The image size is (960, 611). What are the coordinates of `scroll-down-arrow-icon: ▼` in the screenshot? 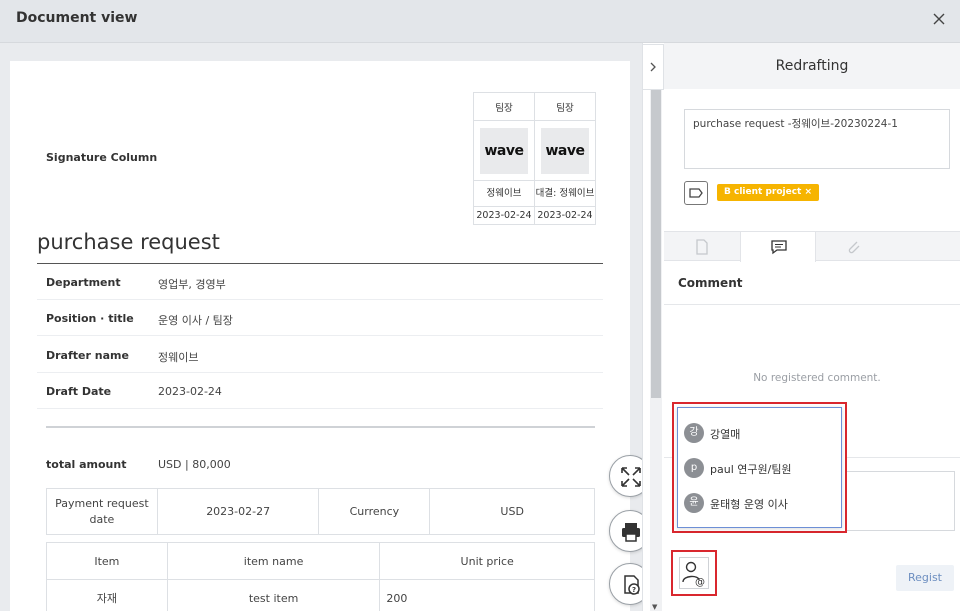 It's located at (654, 607).